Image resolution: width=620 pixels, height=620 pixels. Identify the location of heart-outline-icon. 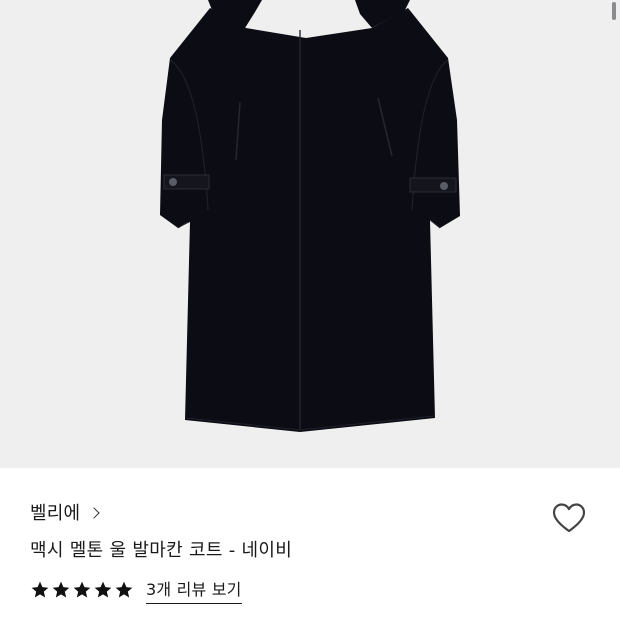
(569, 518).